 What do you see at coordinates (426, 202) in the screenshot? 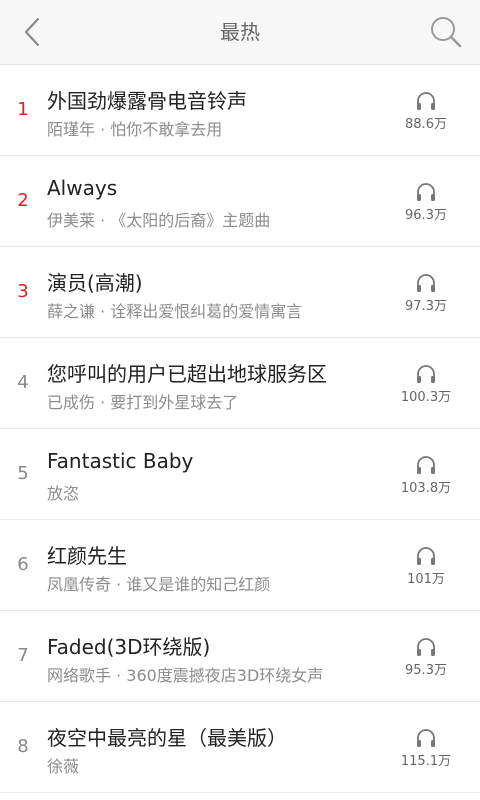
I see `play-count: 96.3万` at bounding box center [426, 202].